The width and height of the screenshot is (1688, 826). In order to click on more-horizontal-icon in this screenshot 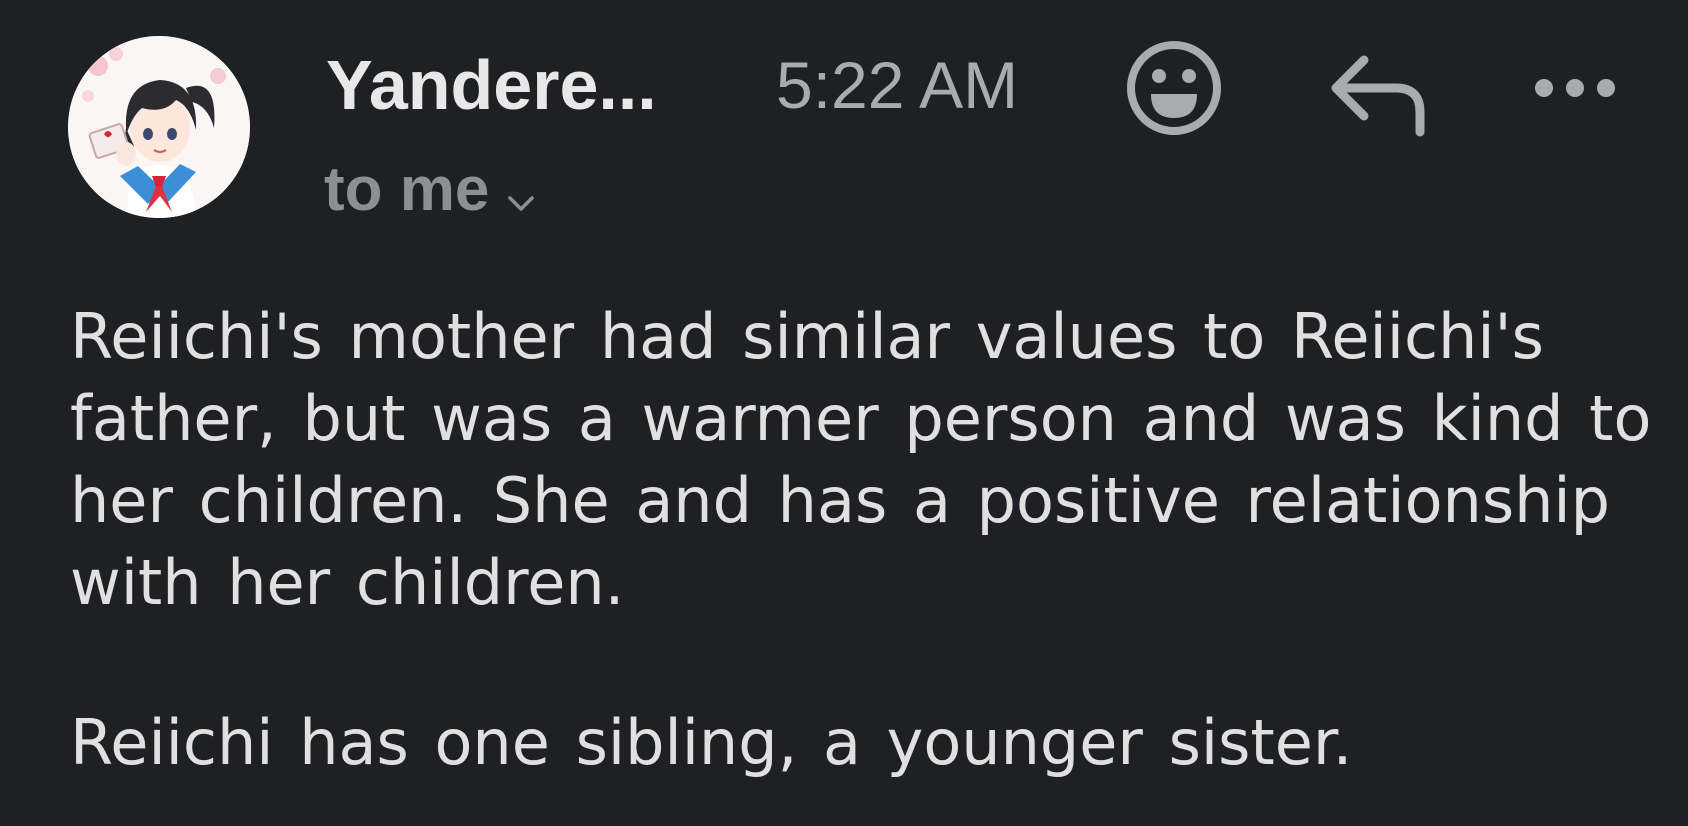, I will do `click(1575, 88)`.